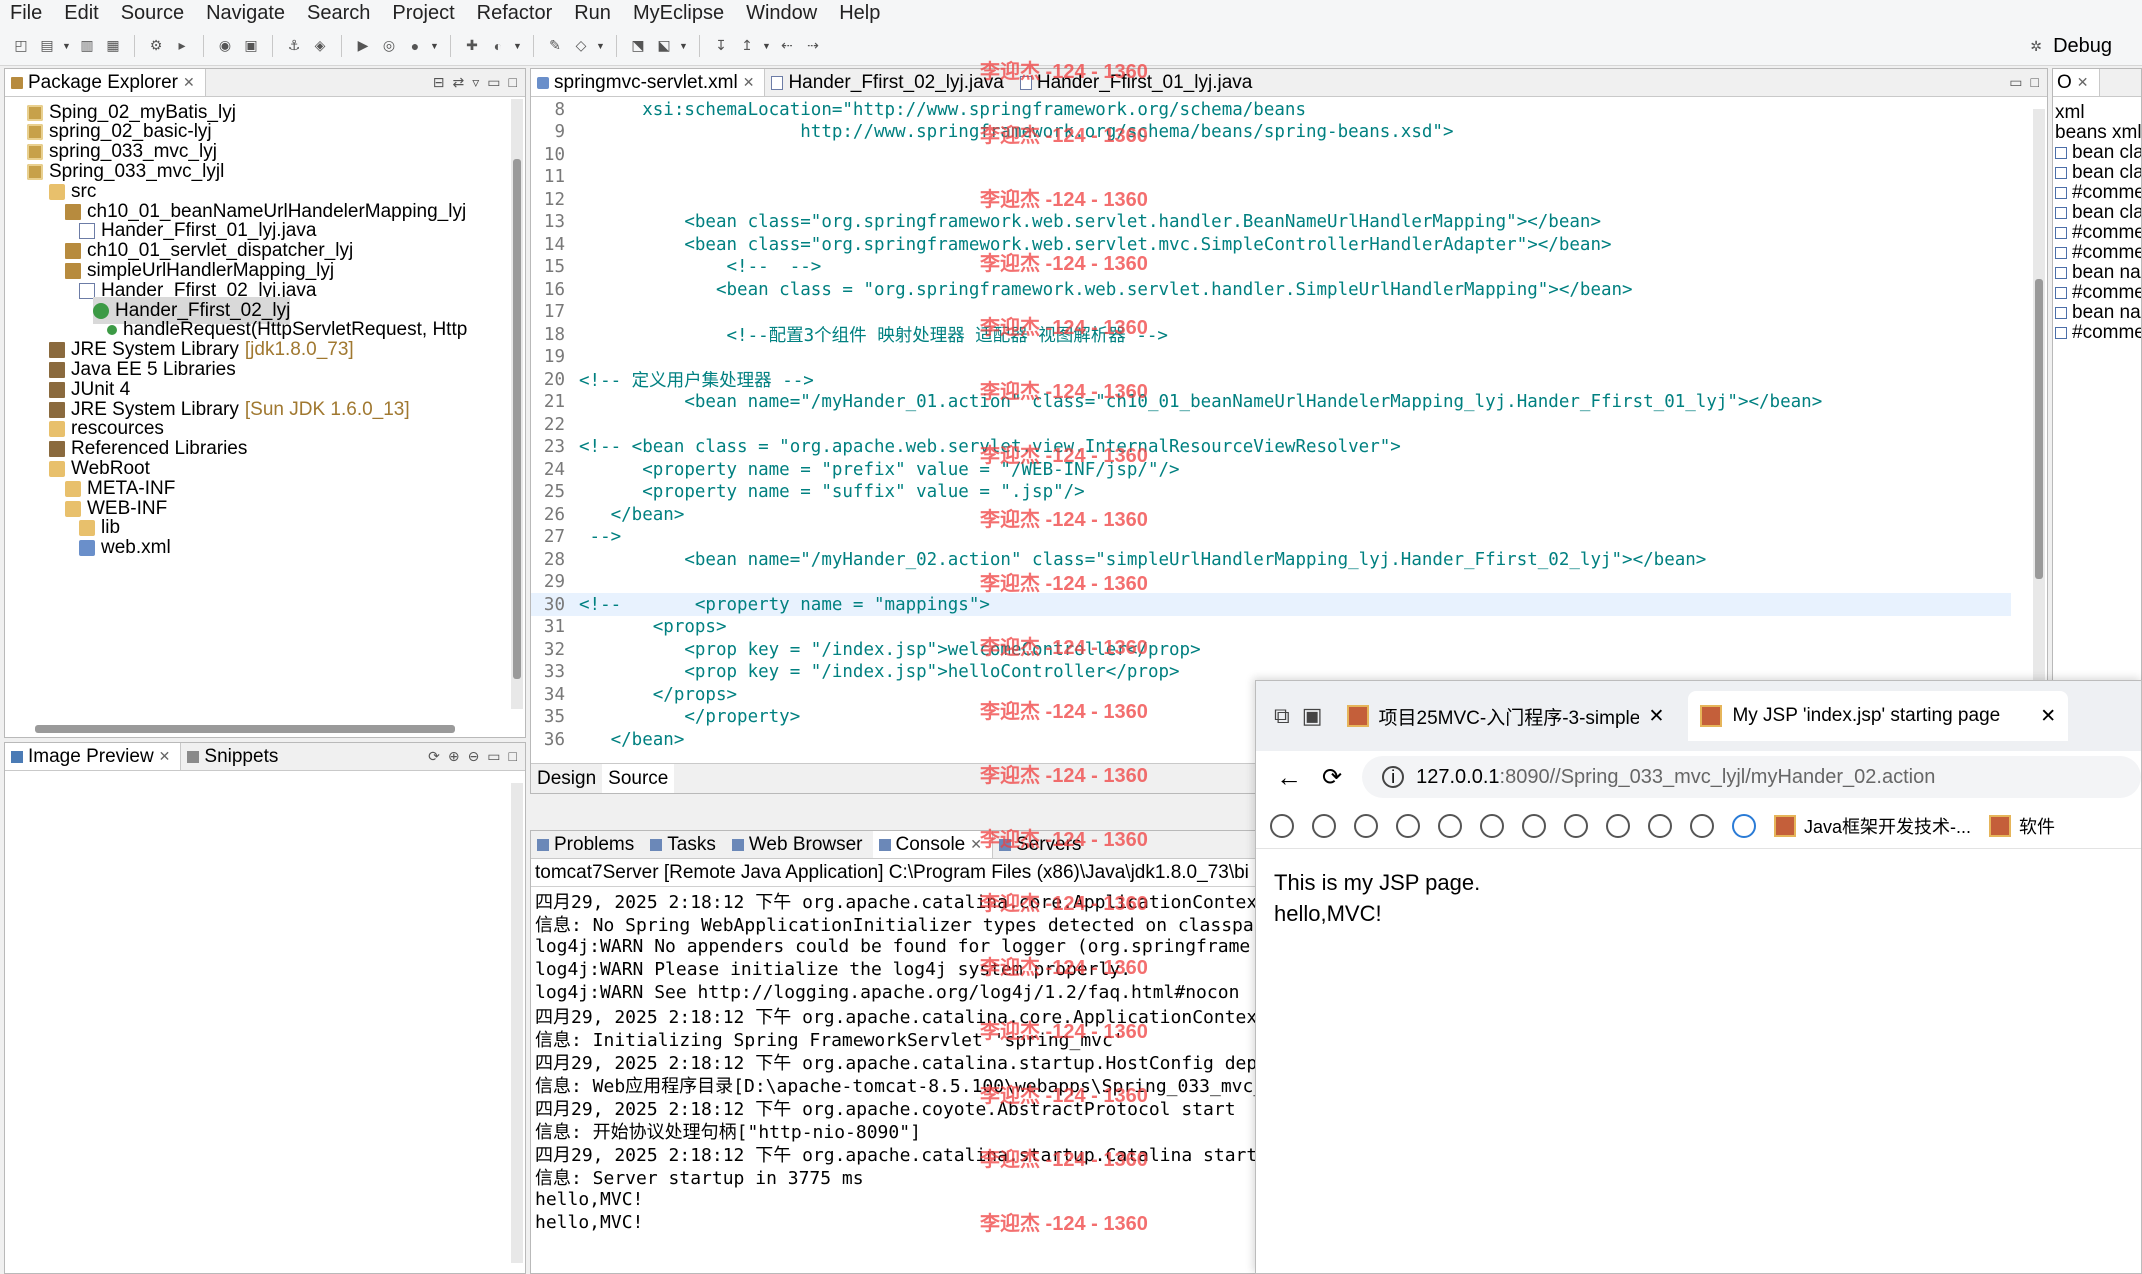  I want to click on menu-file: File, so click(27, 13).